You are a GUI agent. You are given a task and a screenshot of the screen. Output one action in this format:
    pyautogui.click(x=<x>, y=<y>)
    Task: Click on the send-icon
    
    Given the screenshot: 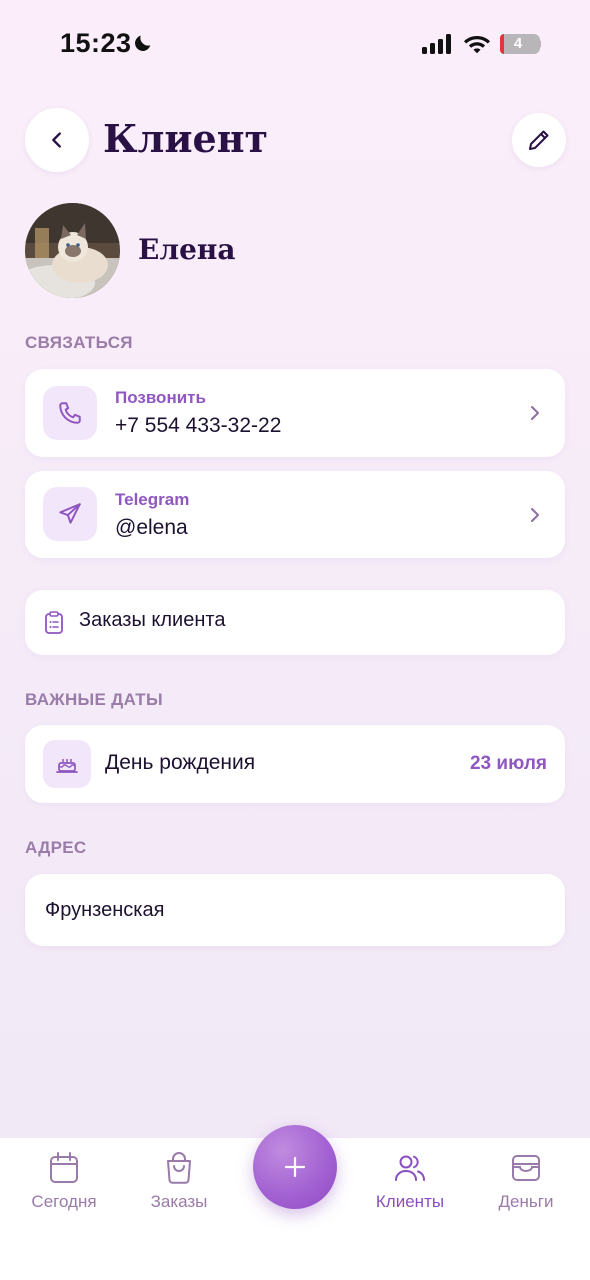 What is the action you would take?
    pyautogui.click(x=70, y=513)
    